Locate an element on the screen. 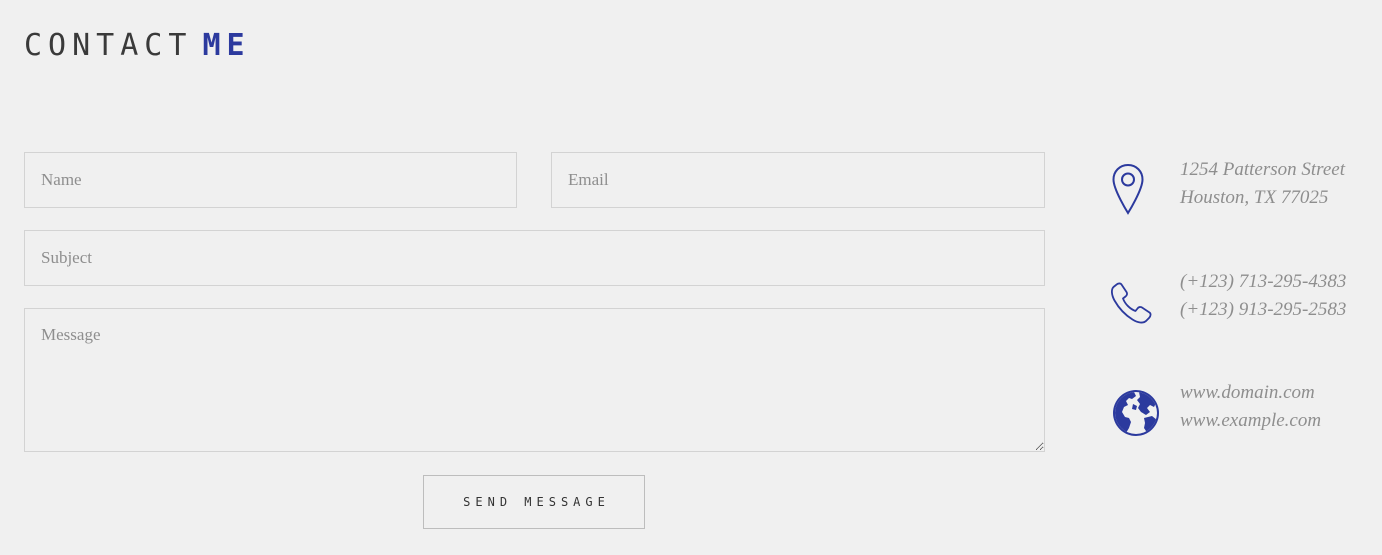  web-text: www.domain.com www.example.com is located at coordinates (1250, 407).